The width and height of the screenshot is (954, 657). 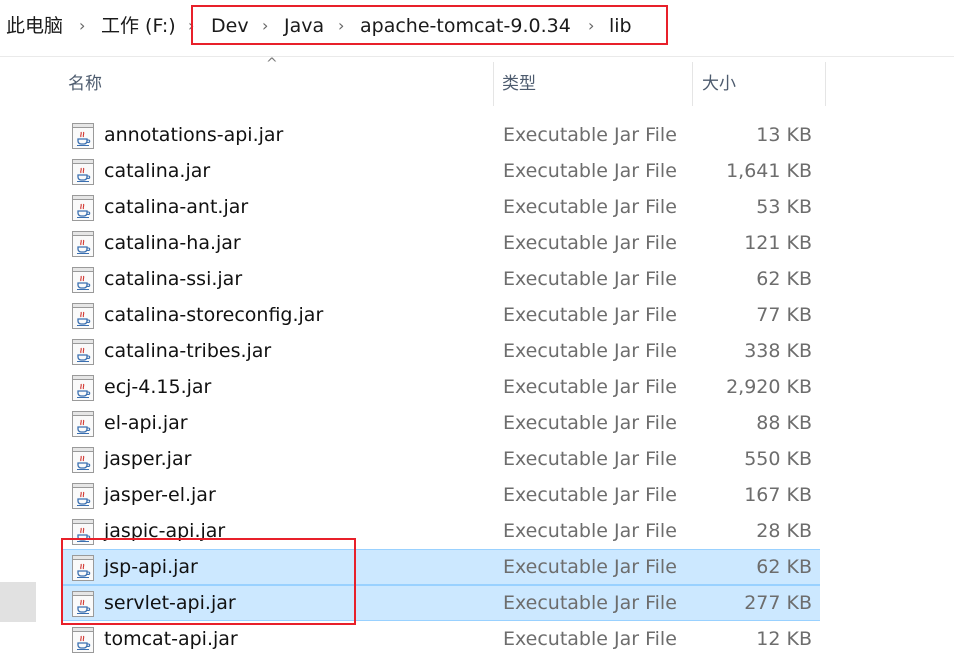 I want to click on file-row: ecj-4.15.jar Executable Jar File 2,920 KB, so click(x=441, y=387).